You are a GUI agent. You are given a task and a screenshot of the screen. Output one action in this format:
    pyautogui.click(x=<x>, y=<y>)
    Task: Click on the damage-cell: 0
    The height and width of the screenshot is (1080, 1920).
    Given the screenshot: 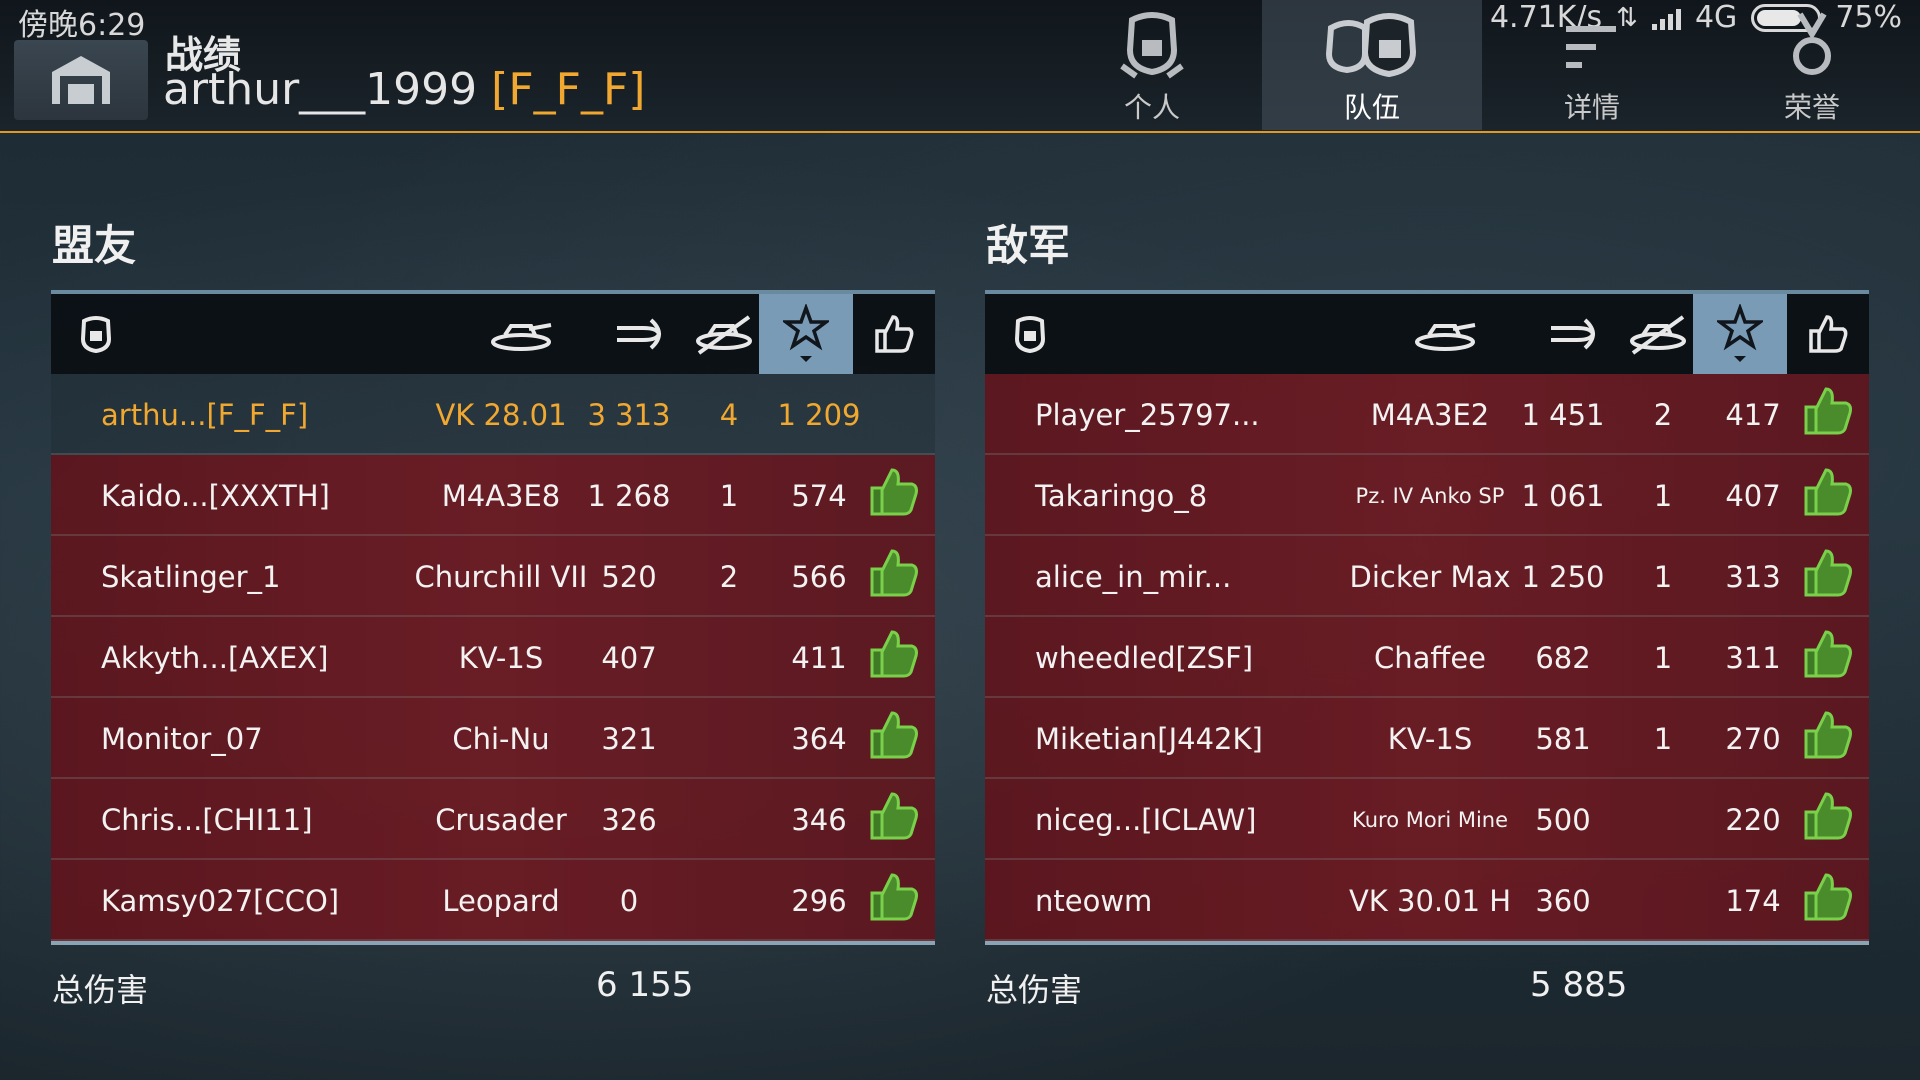 What is the action you would take?
    pyautogui.click(x=629, y=900)
    